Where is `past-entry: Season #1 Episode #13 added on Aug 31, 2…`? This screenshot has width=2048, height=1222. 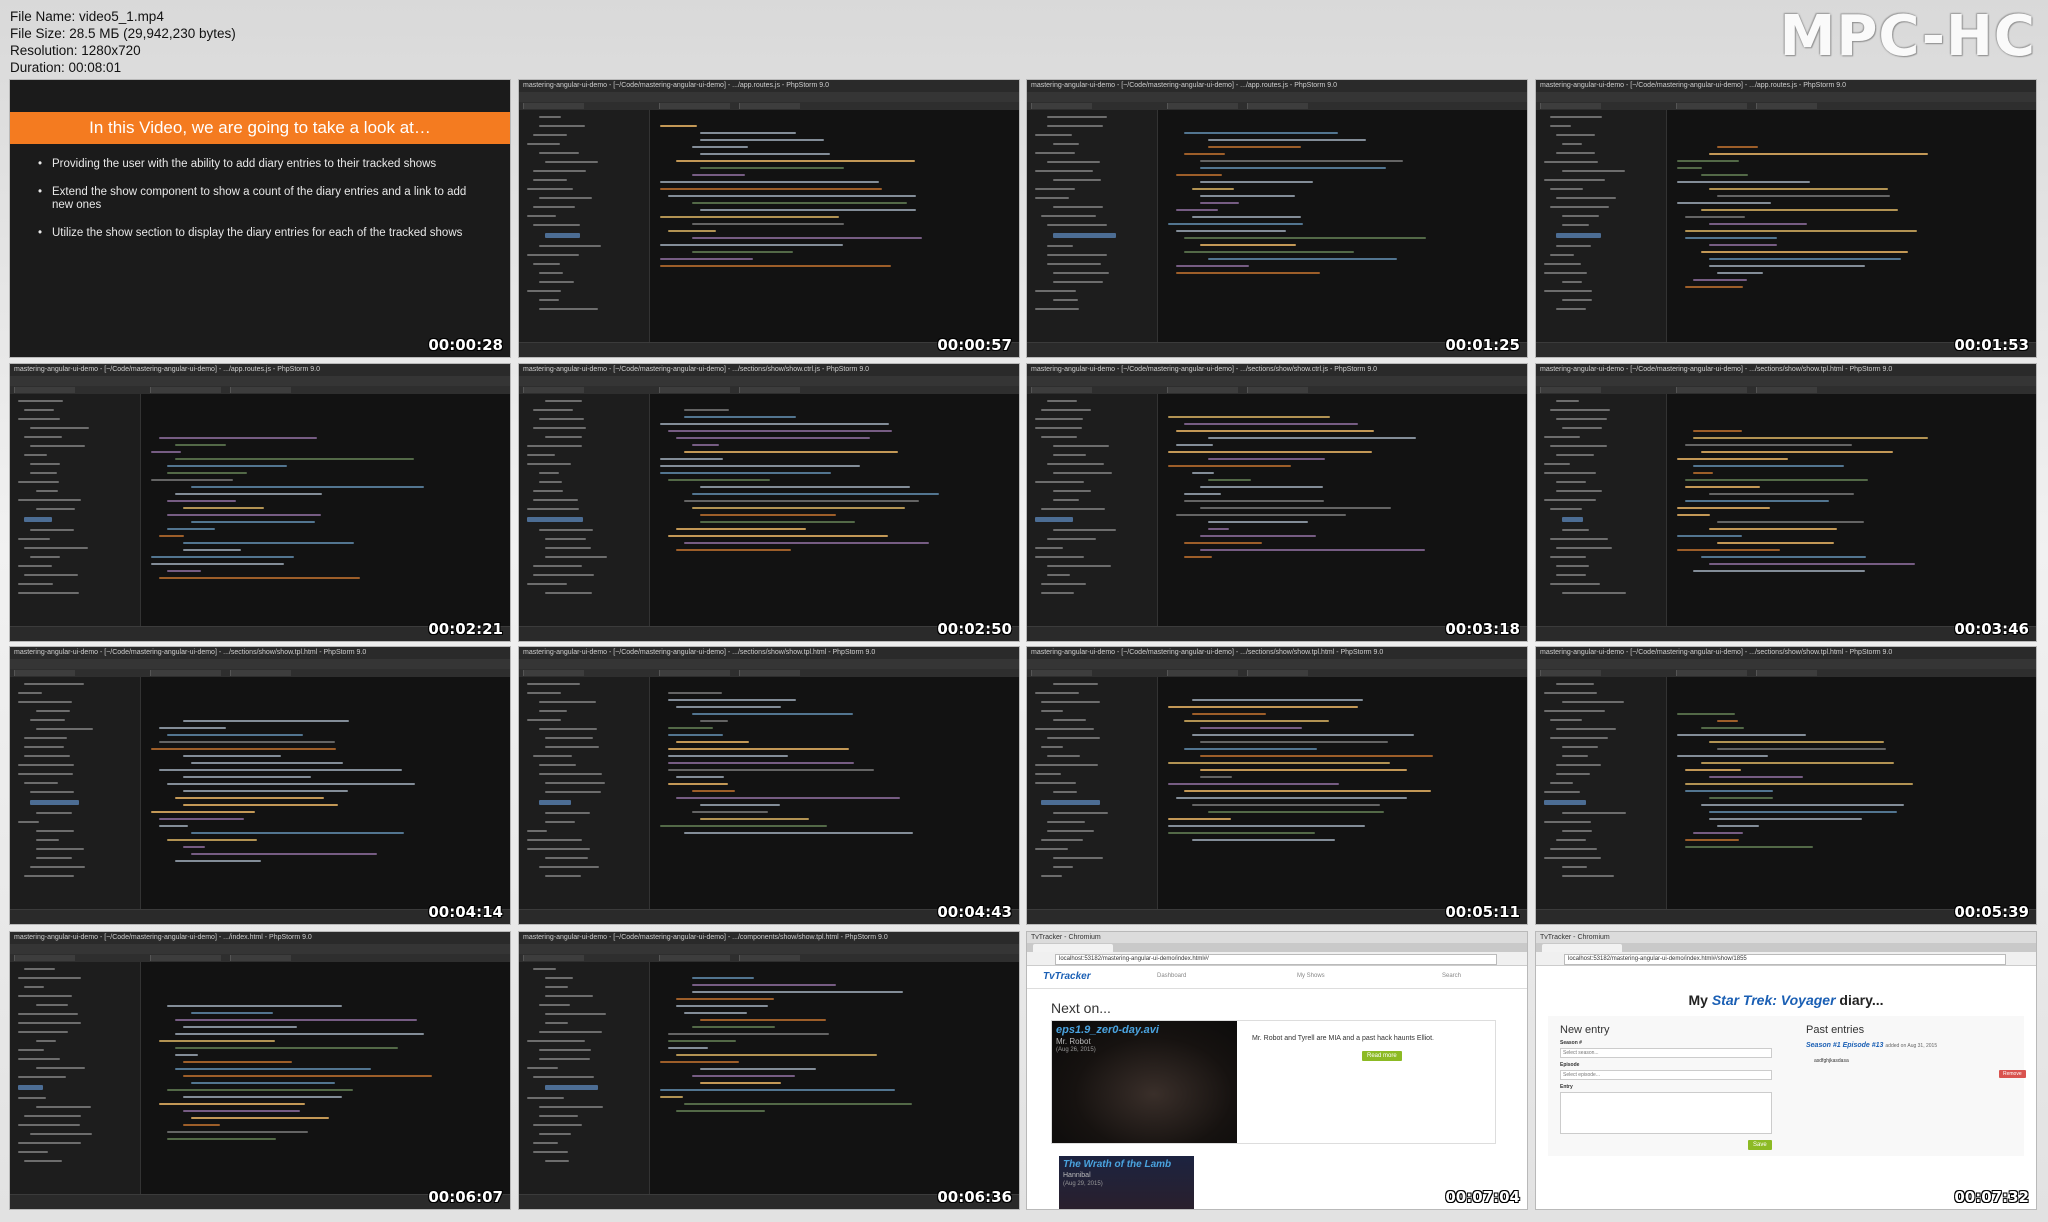 past-entry: Season #1 Episode #13 added on Aug 31, 2… is located at coordinates (1871, 1045).